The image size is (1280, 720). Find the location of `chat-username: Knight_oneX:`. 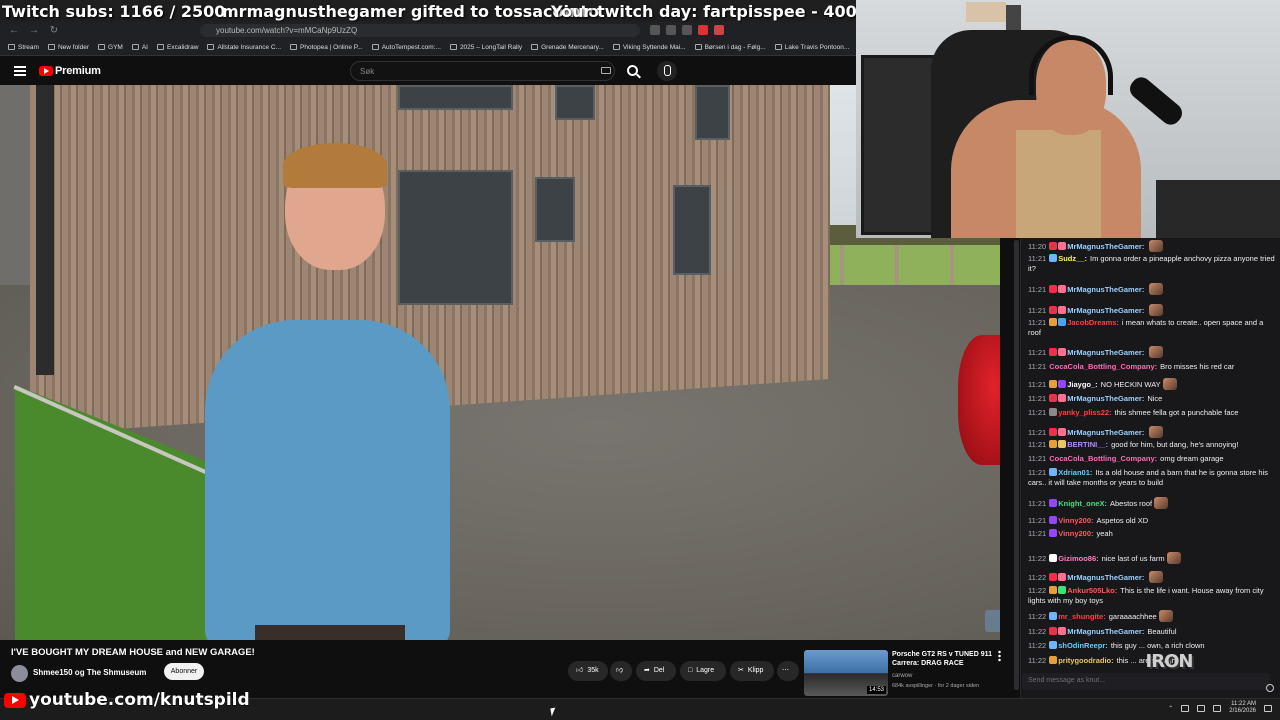

chat-username: Knight_oneX: is located at coordinates (1082, 503).